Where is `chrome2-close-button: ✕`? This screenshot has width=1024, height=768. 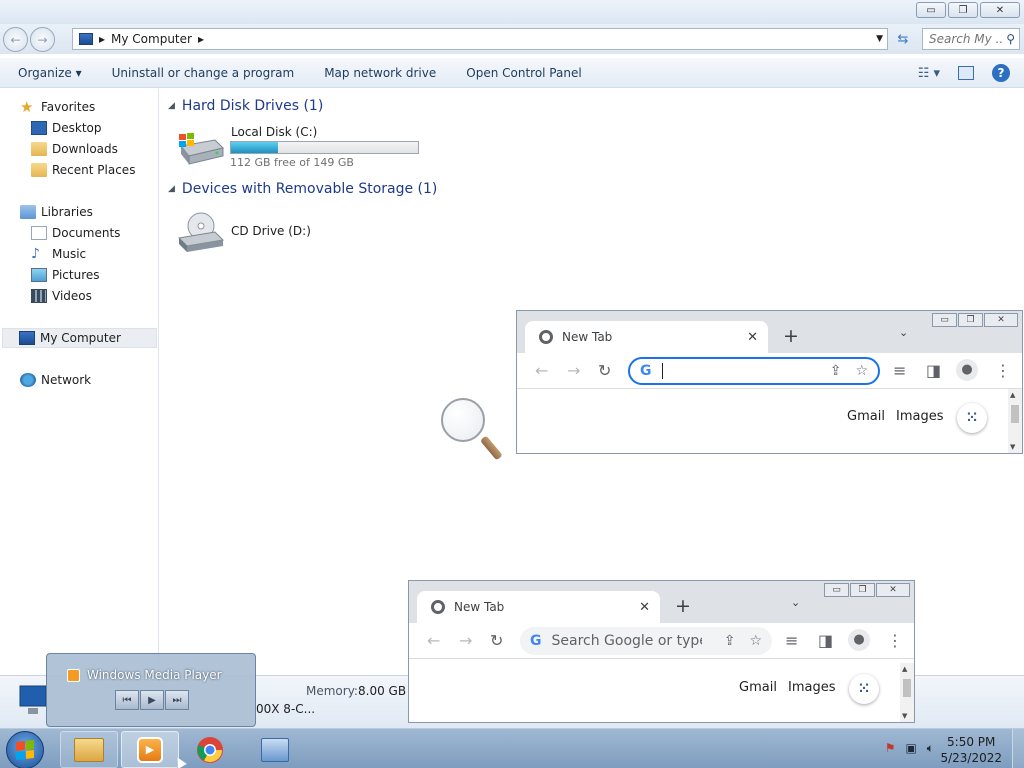 chrome2-close-button: ✕ is located at coordinates (893, 590).